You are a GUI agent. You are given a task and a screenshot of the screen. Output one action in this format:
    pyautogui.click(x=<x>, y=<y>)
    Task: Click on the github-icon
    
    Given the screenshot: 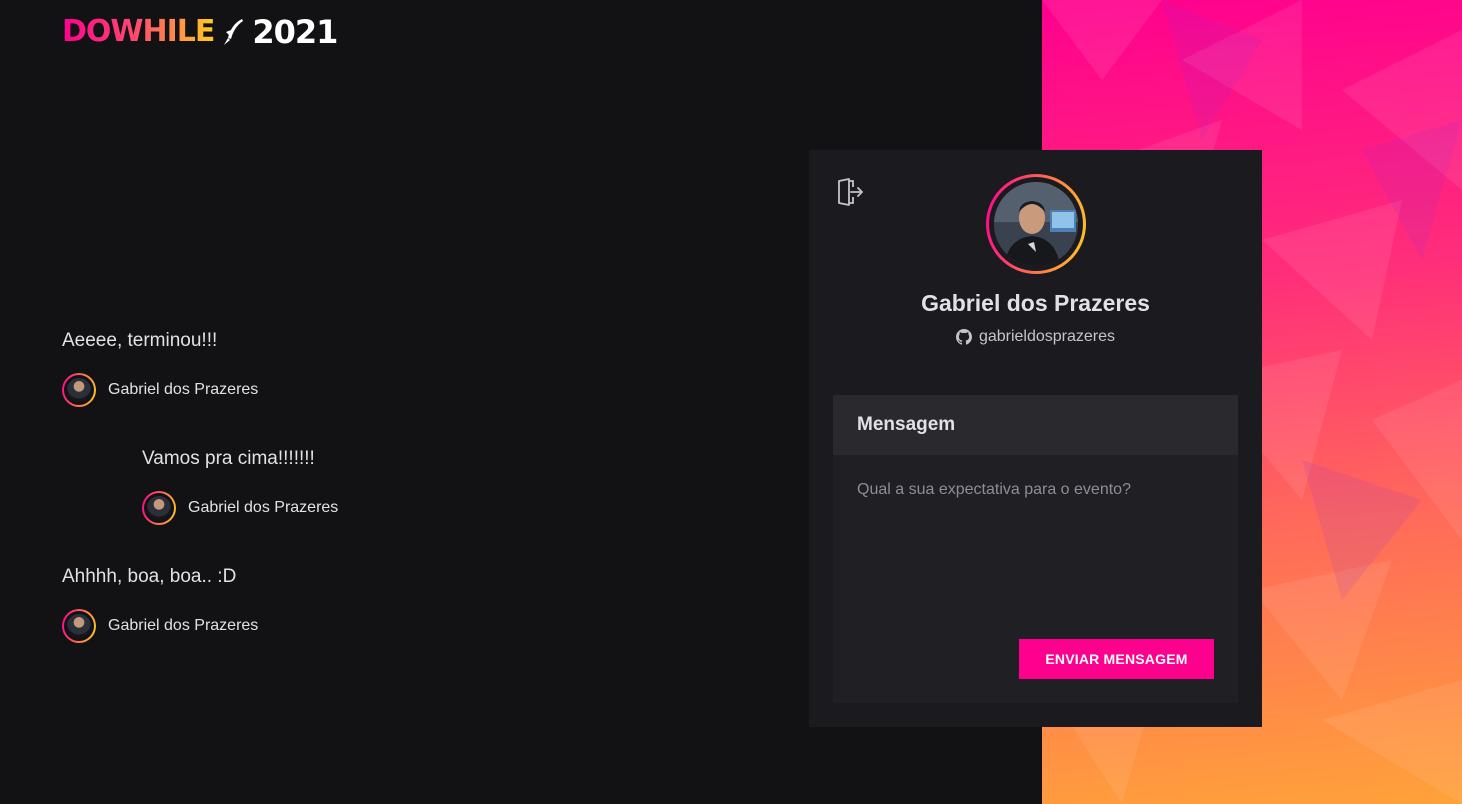 What is the action you would take?
    pyautogui.click(x=963, y=337)
    